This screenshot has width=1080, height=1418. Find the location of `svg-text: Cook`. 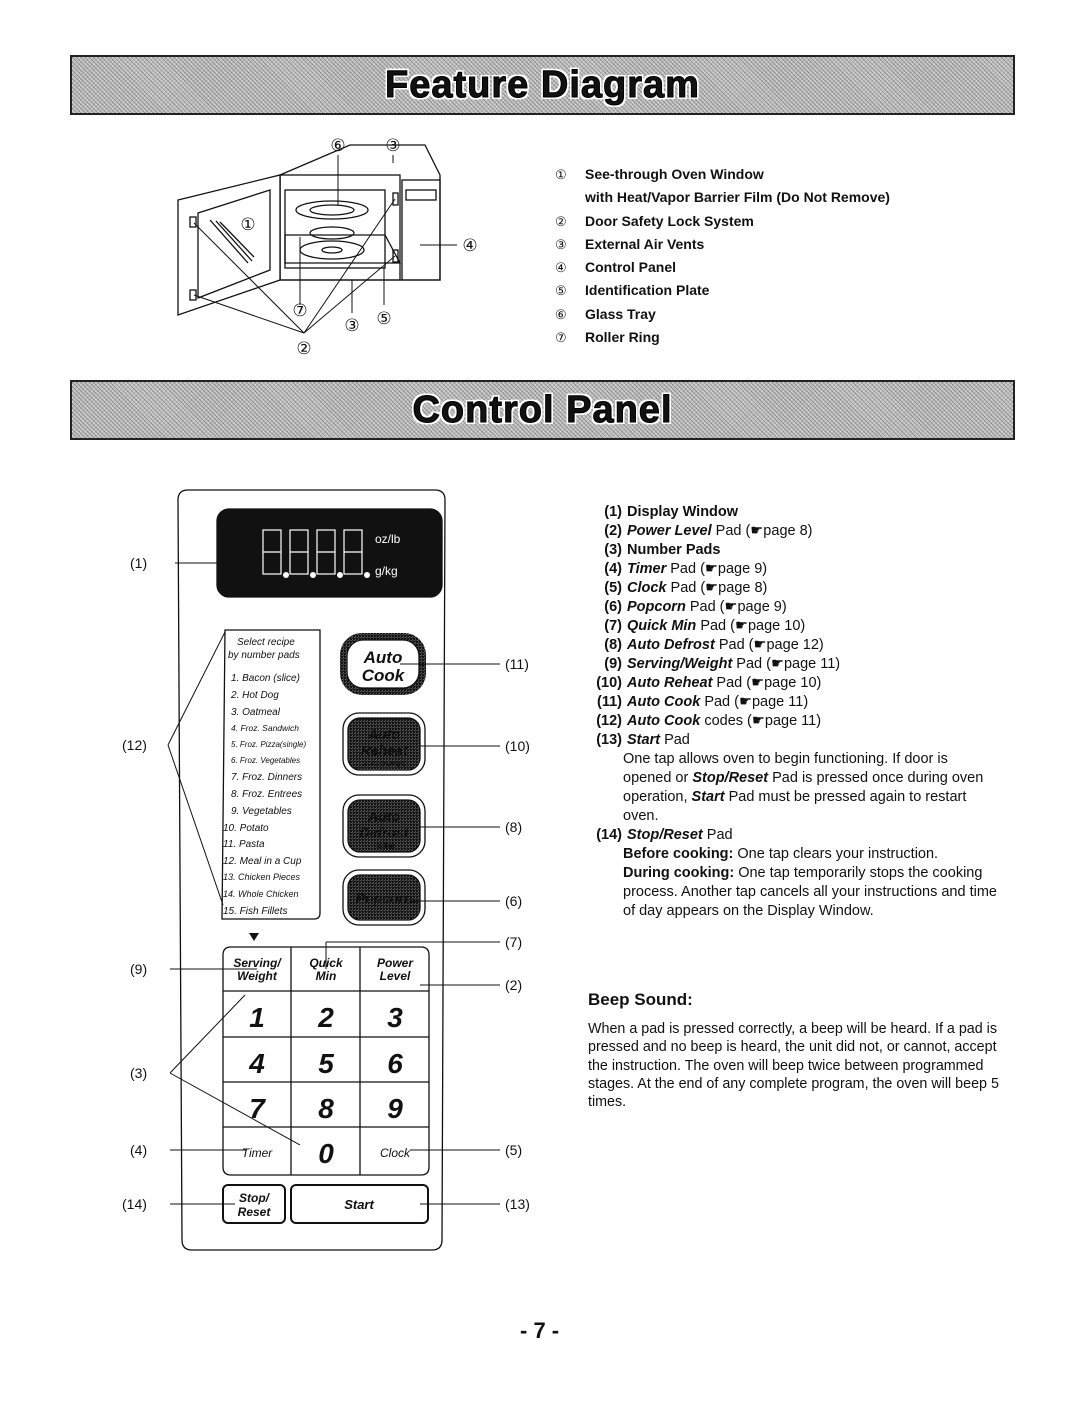

svg-text: Cook is located at coordinates (384, 675).